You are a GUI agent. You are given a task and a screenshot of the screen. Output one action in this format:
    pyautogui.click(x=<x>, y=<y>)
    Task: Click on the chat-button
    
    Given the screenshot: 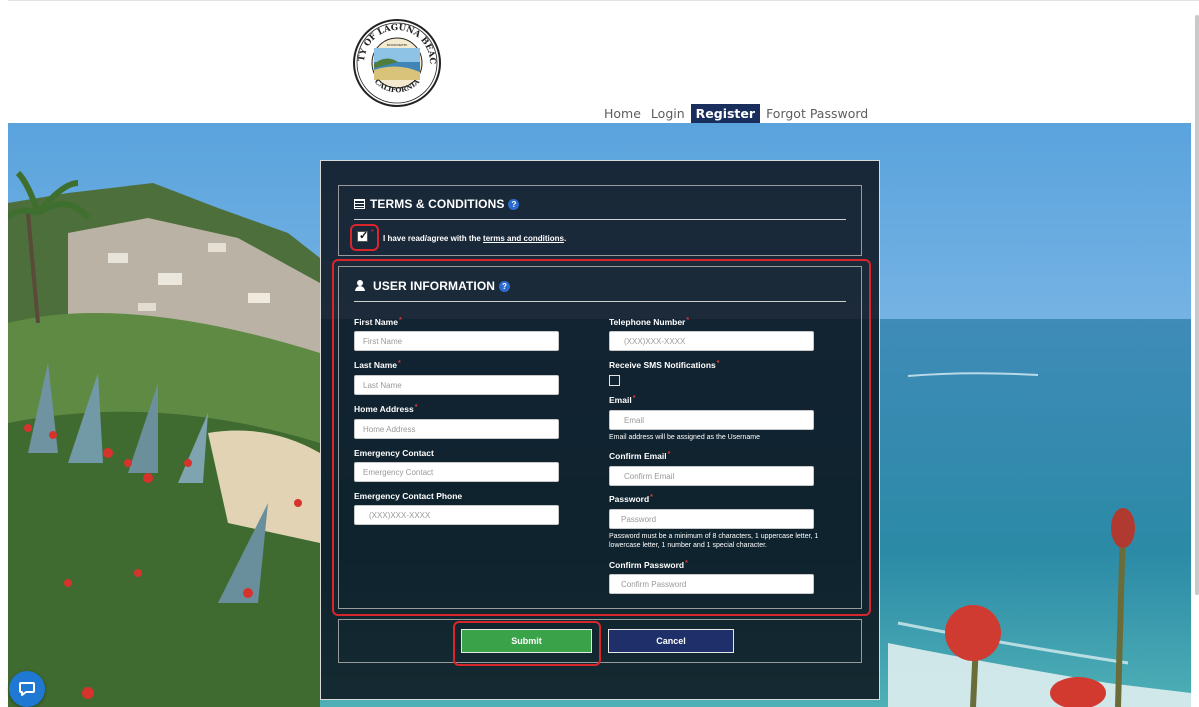 What is the action you would take?
    pyautogui.click(x=27, y=689)
    